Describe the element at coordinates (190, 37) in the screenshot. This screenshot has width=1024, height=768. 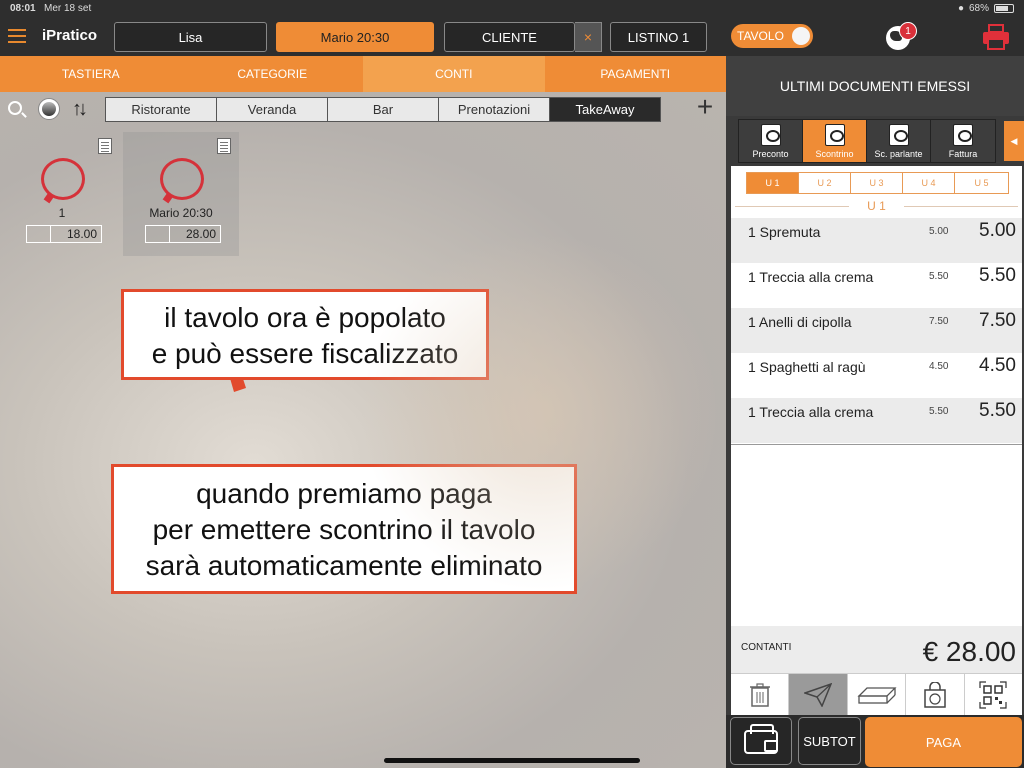
I see `operator-button: Lisa` at that location.